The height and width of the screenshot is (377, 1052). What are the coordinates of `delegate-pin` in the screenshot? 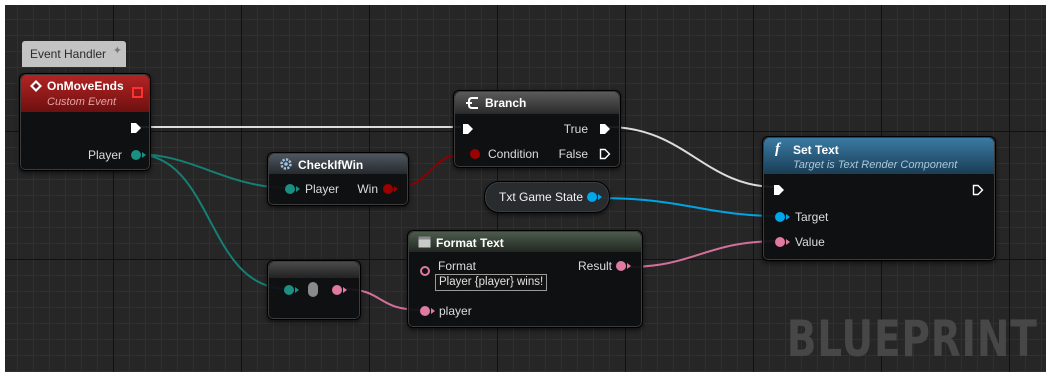 It's located at (137, 92).